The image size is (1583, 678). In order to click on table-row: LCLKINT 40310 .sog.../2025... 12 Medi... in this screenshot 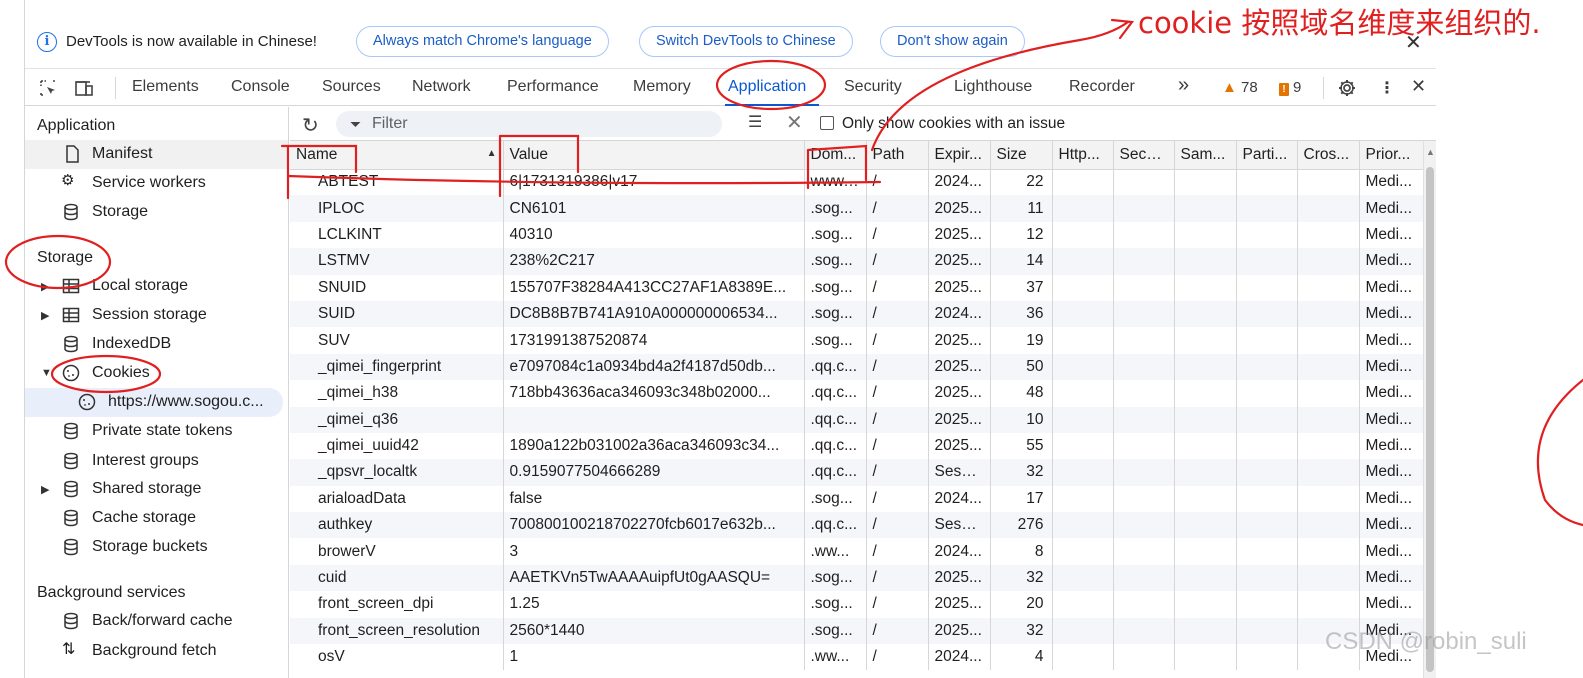, I will do `click(862, 235)`.